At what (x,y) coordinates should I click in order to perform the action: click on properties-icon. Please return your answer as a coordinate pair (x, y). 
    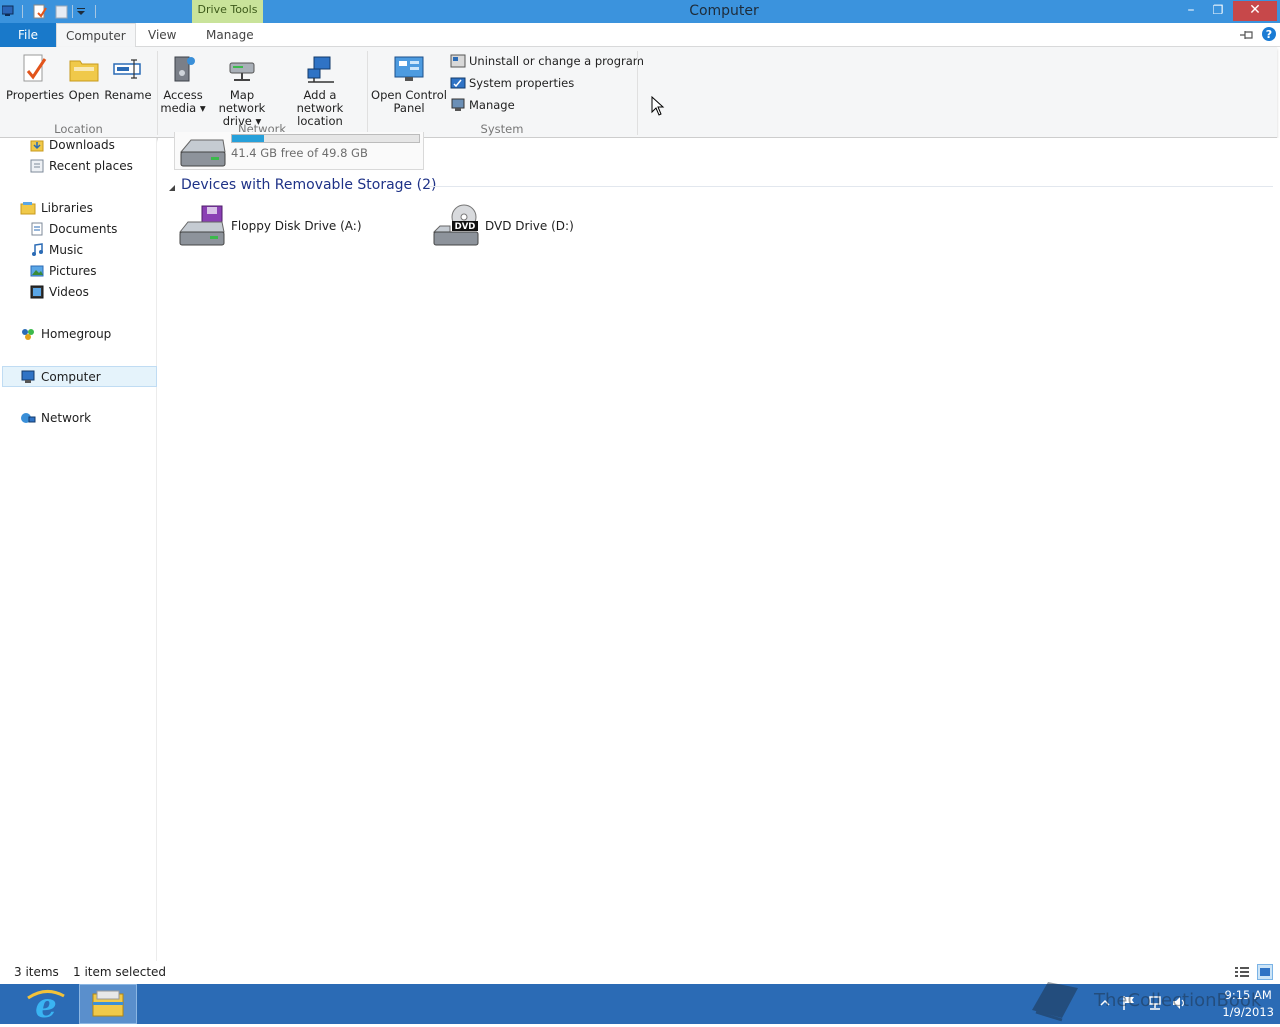
    Looking at the image, I should click on (34, 69).